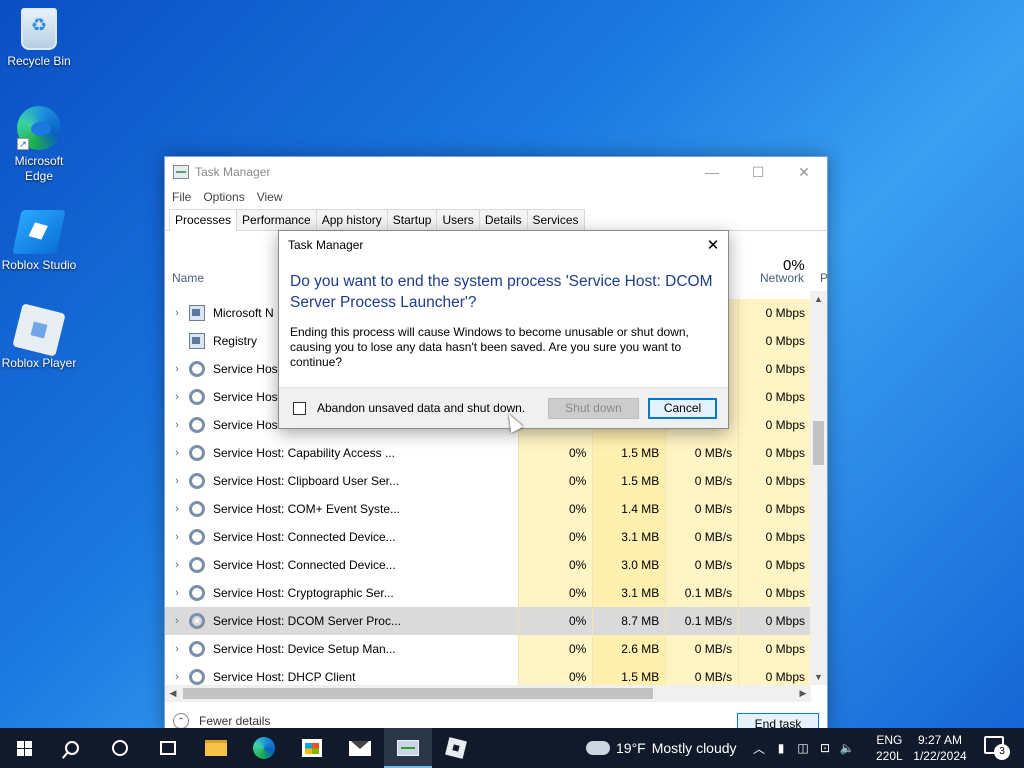 The height and width of the screenshot is (768, 1024). I want to click on shut-down-button: Shut down, so click(593, 408).